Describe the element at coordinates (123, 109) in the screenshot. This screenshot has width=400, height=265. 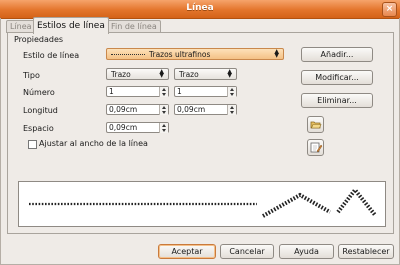
I see `longitud-value-1: 0,09cm` at that location.